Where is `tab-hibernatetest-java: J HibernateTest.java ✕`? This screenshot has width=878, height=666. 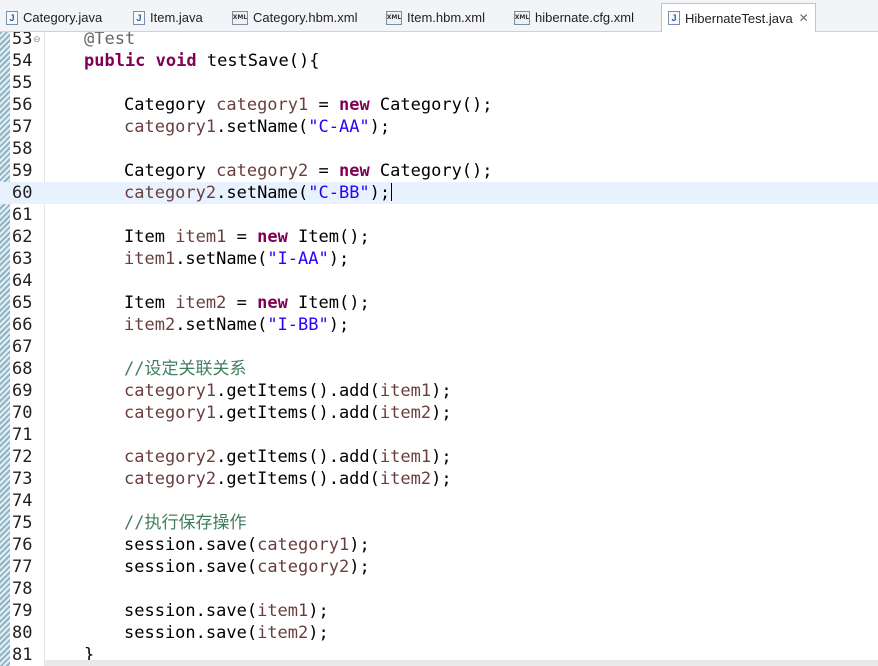
tab-hibernatetest-java: J HibernateTest.java ✕ is located at coordinates (738, 17).